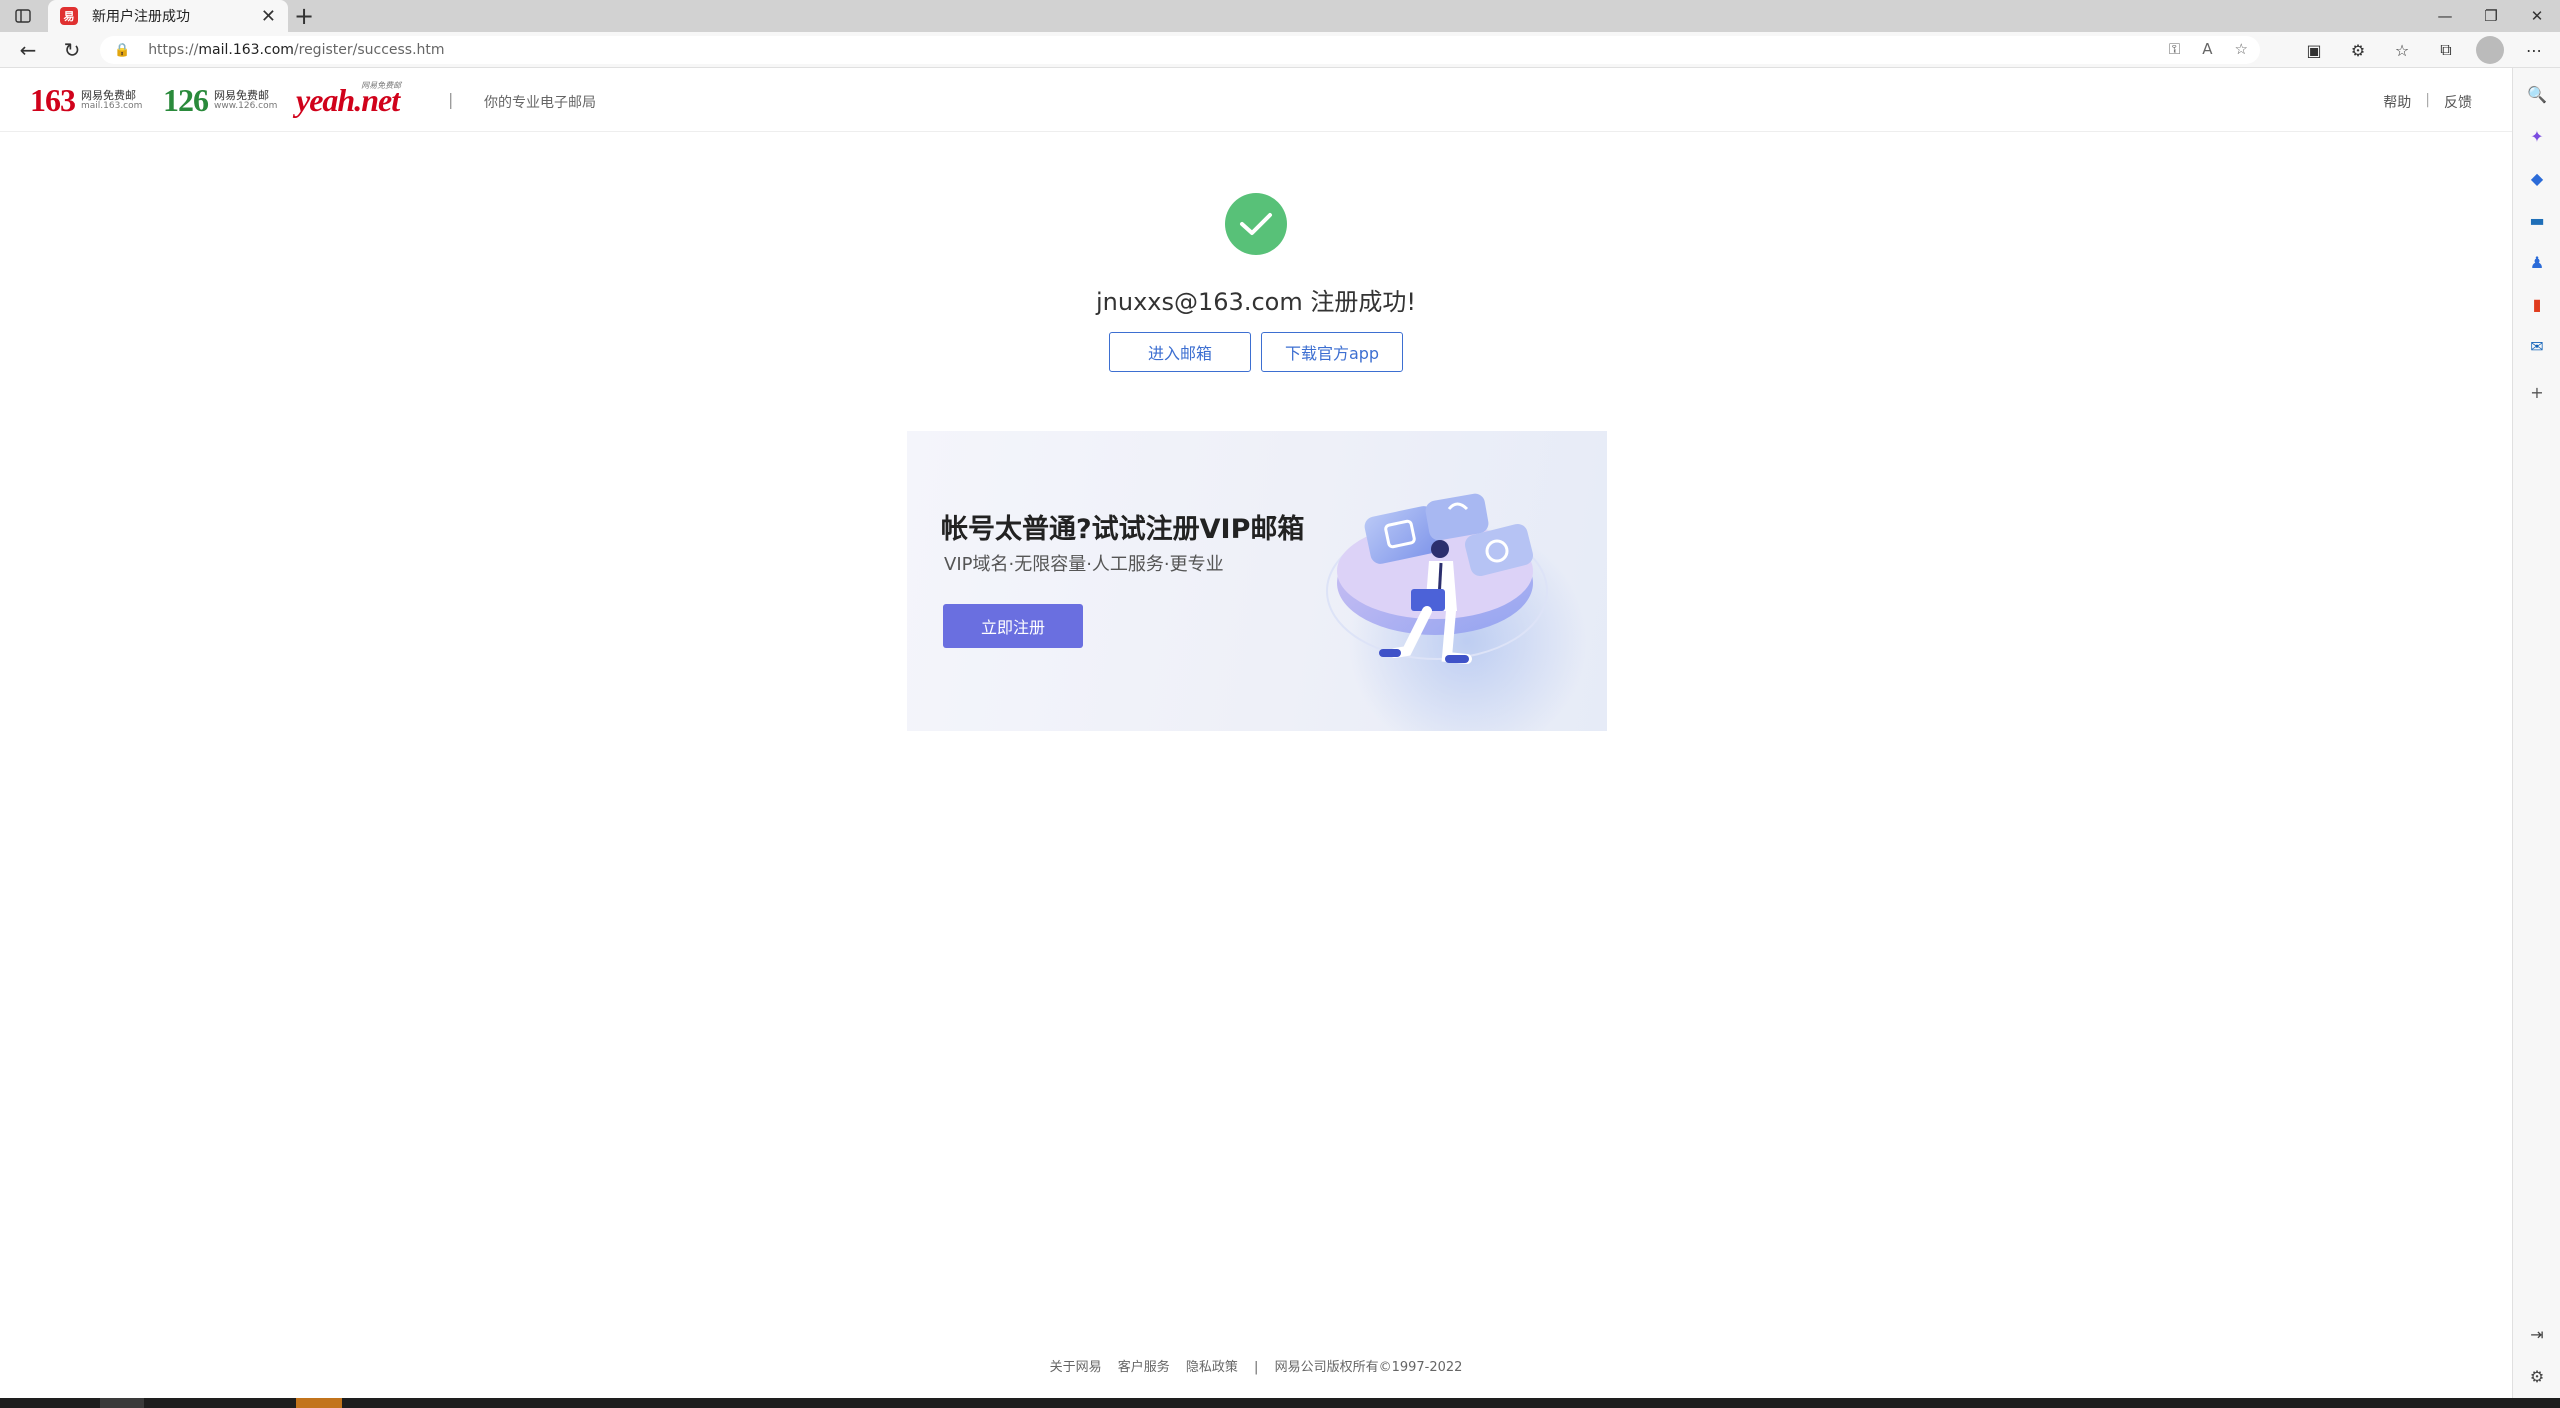 The image size is (2560, 1408). What do you see at coordinates (1256, 224) in the screenshot?
I see `success-check-icon` at bounding box center [1256, 224].